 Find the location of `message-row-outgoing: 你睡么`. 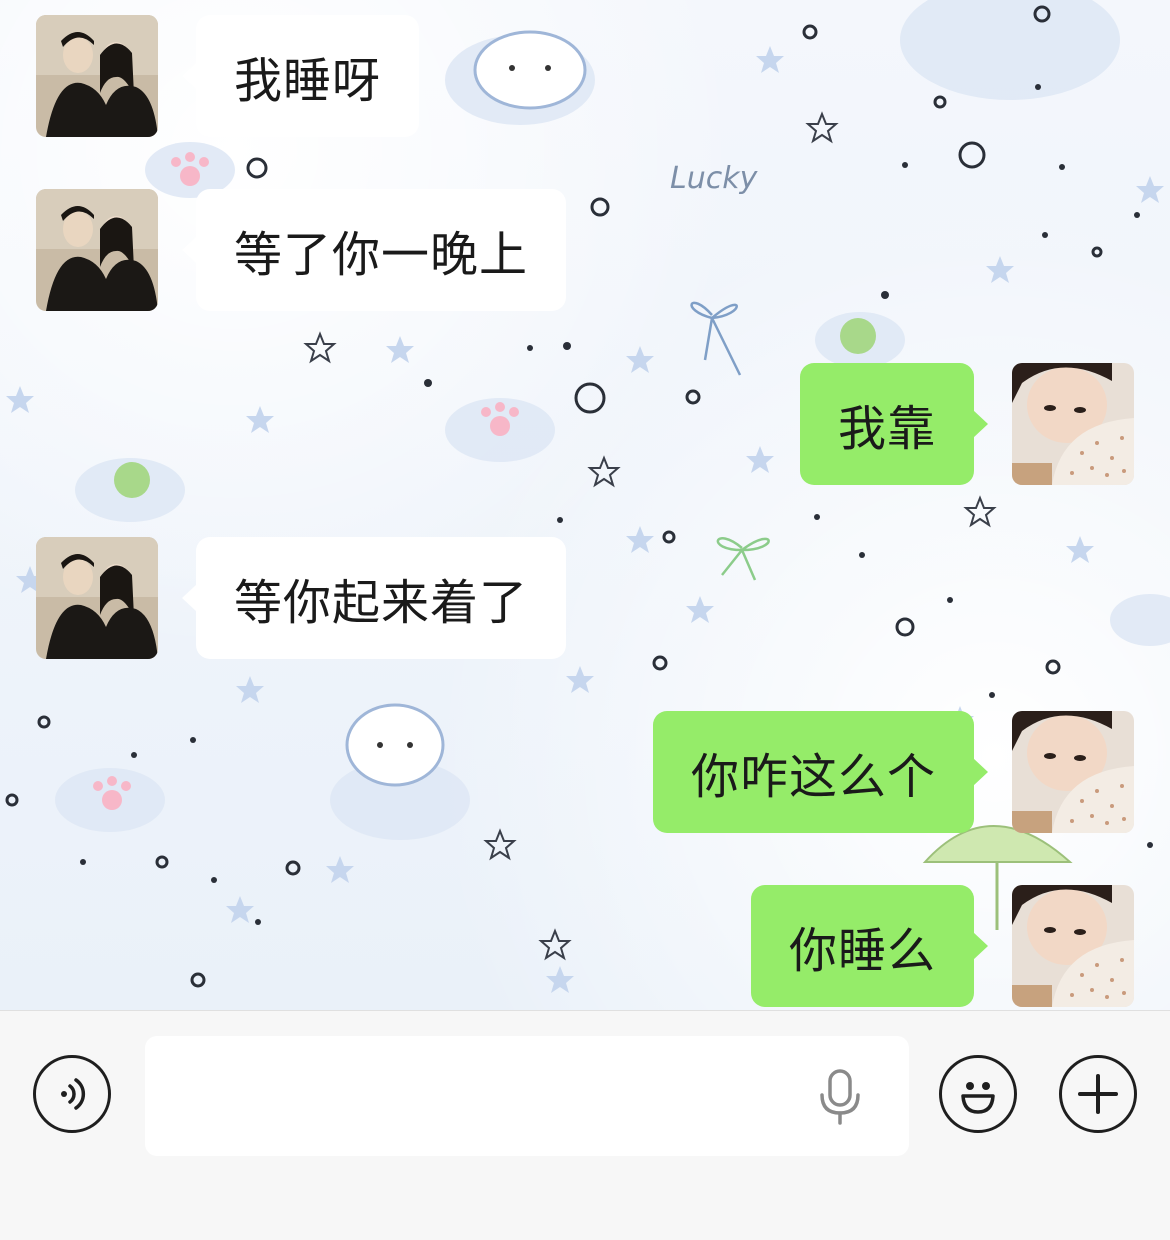

message-row-outgoing: 你睡么 is located at coordinates (942, 946).